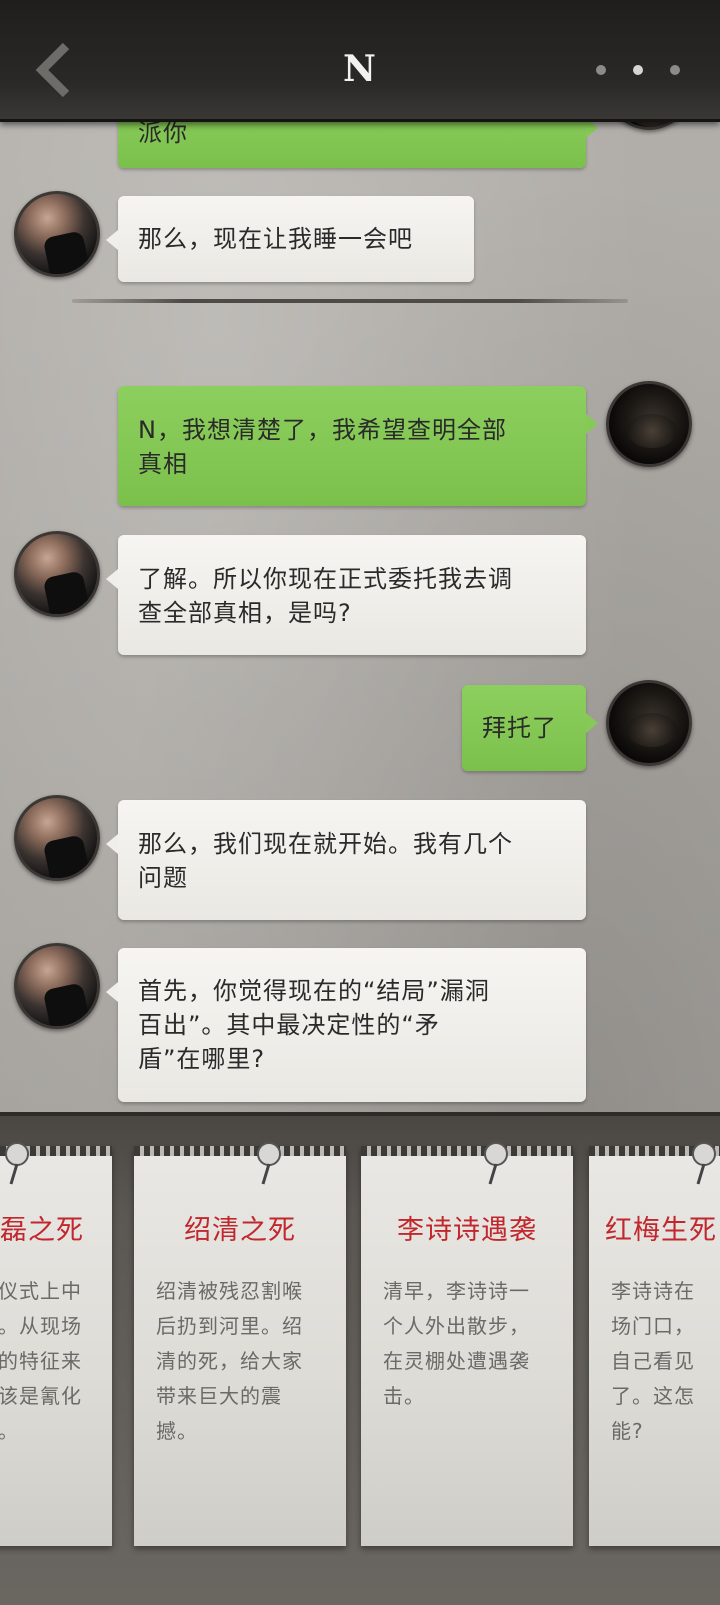 This screenshot has height=1605, width=720. I want to click on card-line: 撼。, so click(177, 1431).